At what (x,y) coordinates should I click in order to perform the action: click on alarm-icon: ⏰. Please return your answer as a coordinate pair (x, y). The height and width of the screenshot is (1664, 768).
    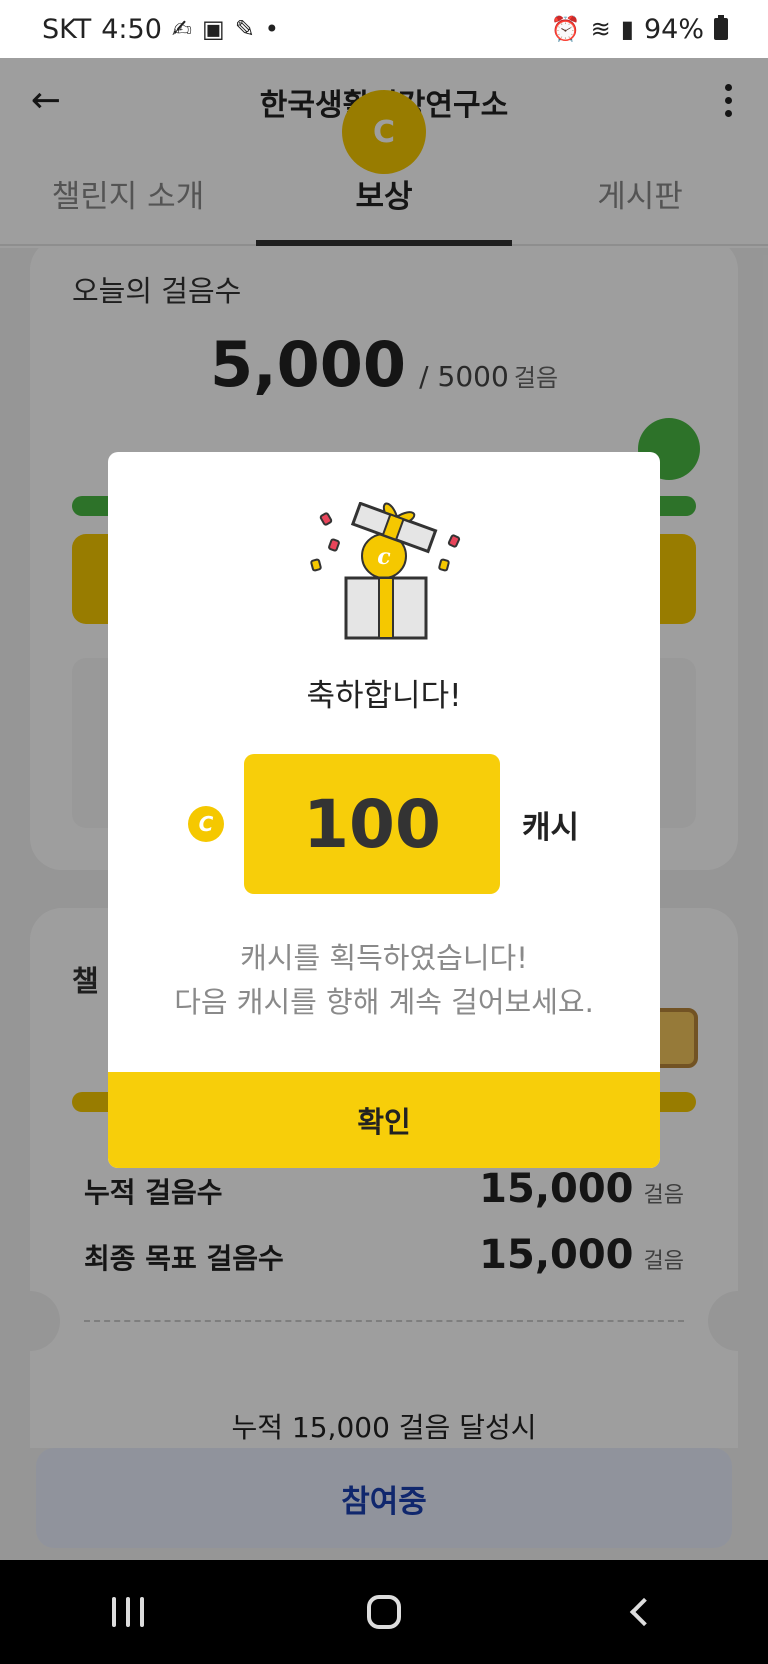
    Looking at the image, I should click on (565, 29).